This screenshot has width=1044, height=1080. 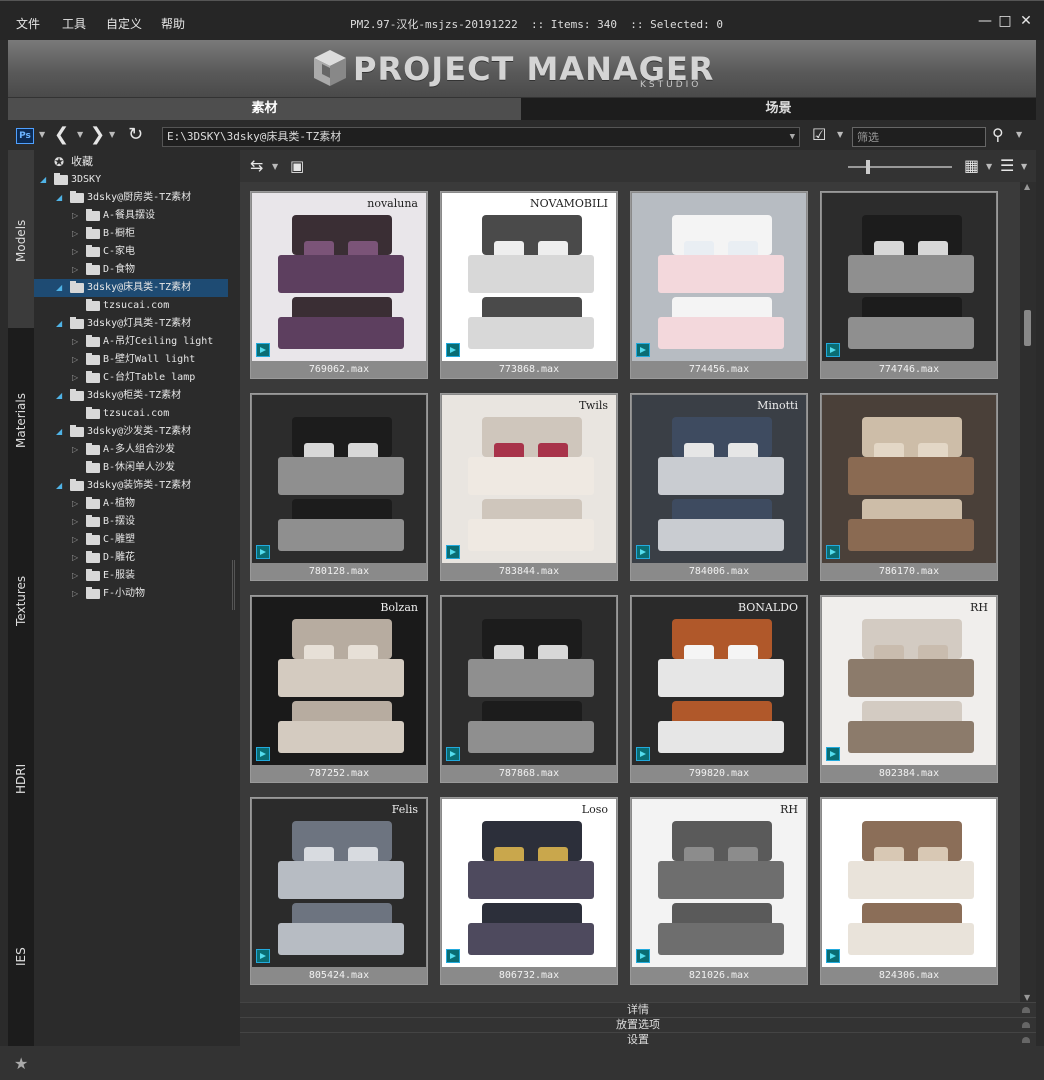 I want to click on scroll-thumb, so click(x=1027, y=328).